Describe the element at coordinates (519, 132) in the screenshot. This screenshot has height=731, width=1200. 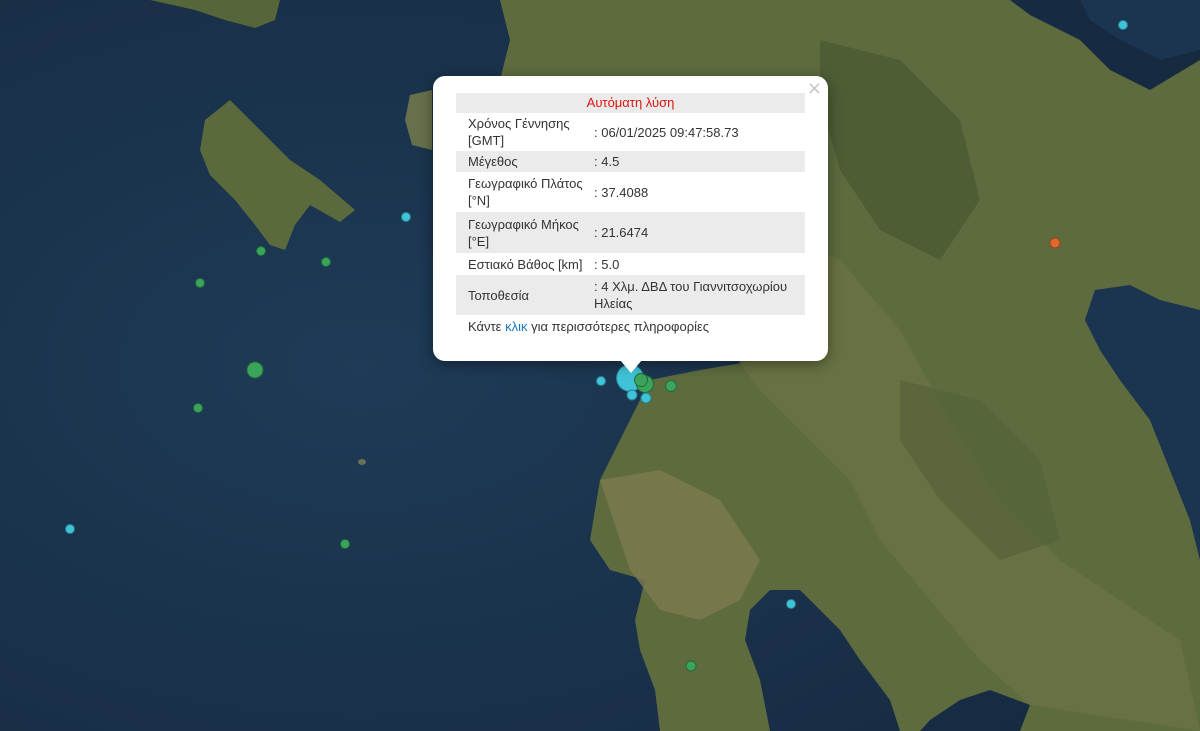
I see `row-label: Χρόνος Γέννησης [GMT]` at that location.